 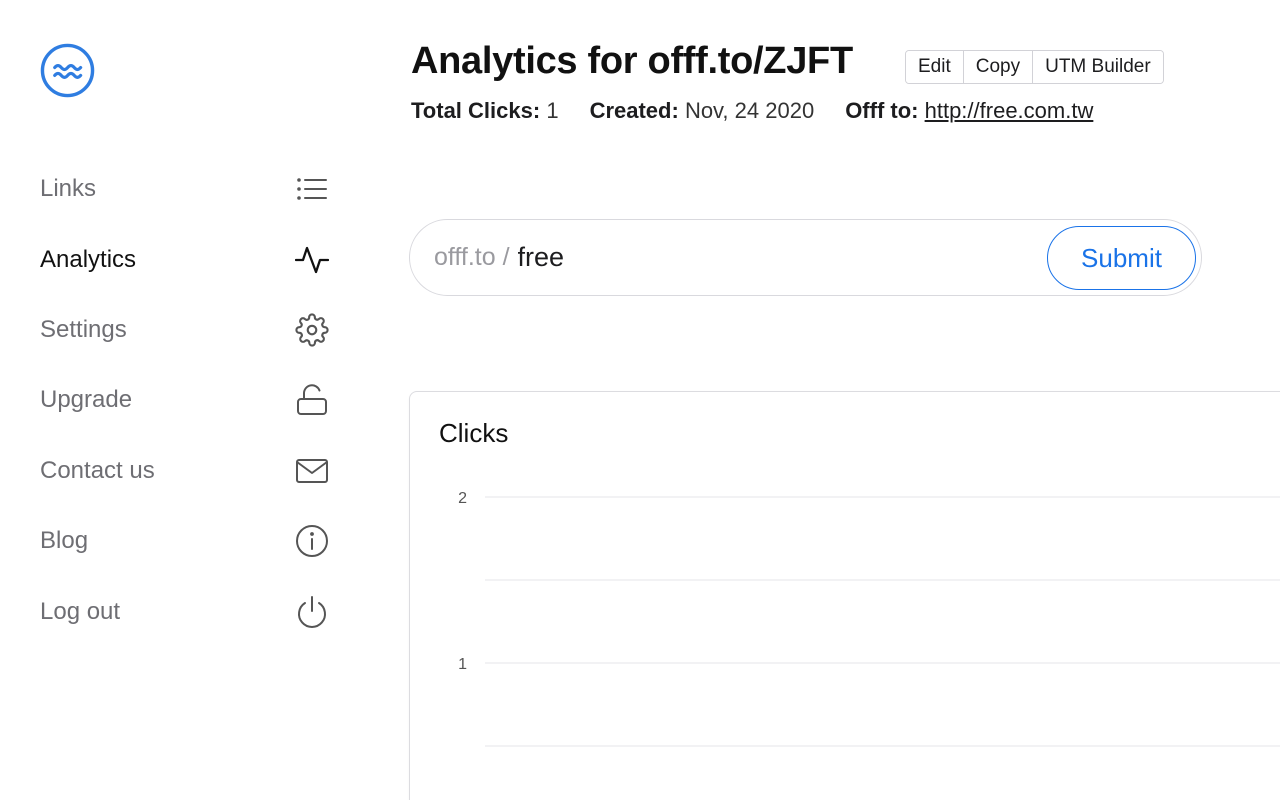 What do you see at coordinates (312, 400) in the screenshot?
I see `unlock-icon` at bounding box center [312, 400].